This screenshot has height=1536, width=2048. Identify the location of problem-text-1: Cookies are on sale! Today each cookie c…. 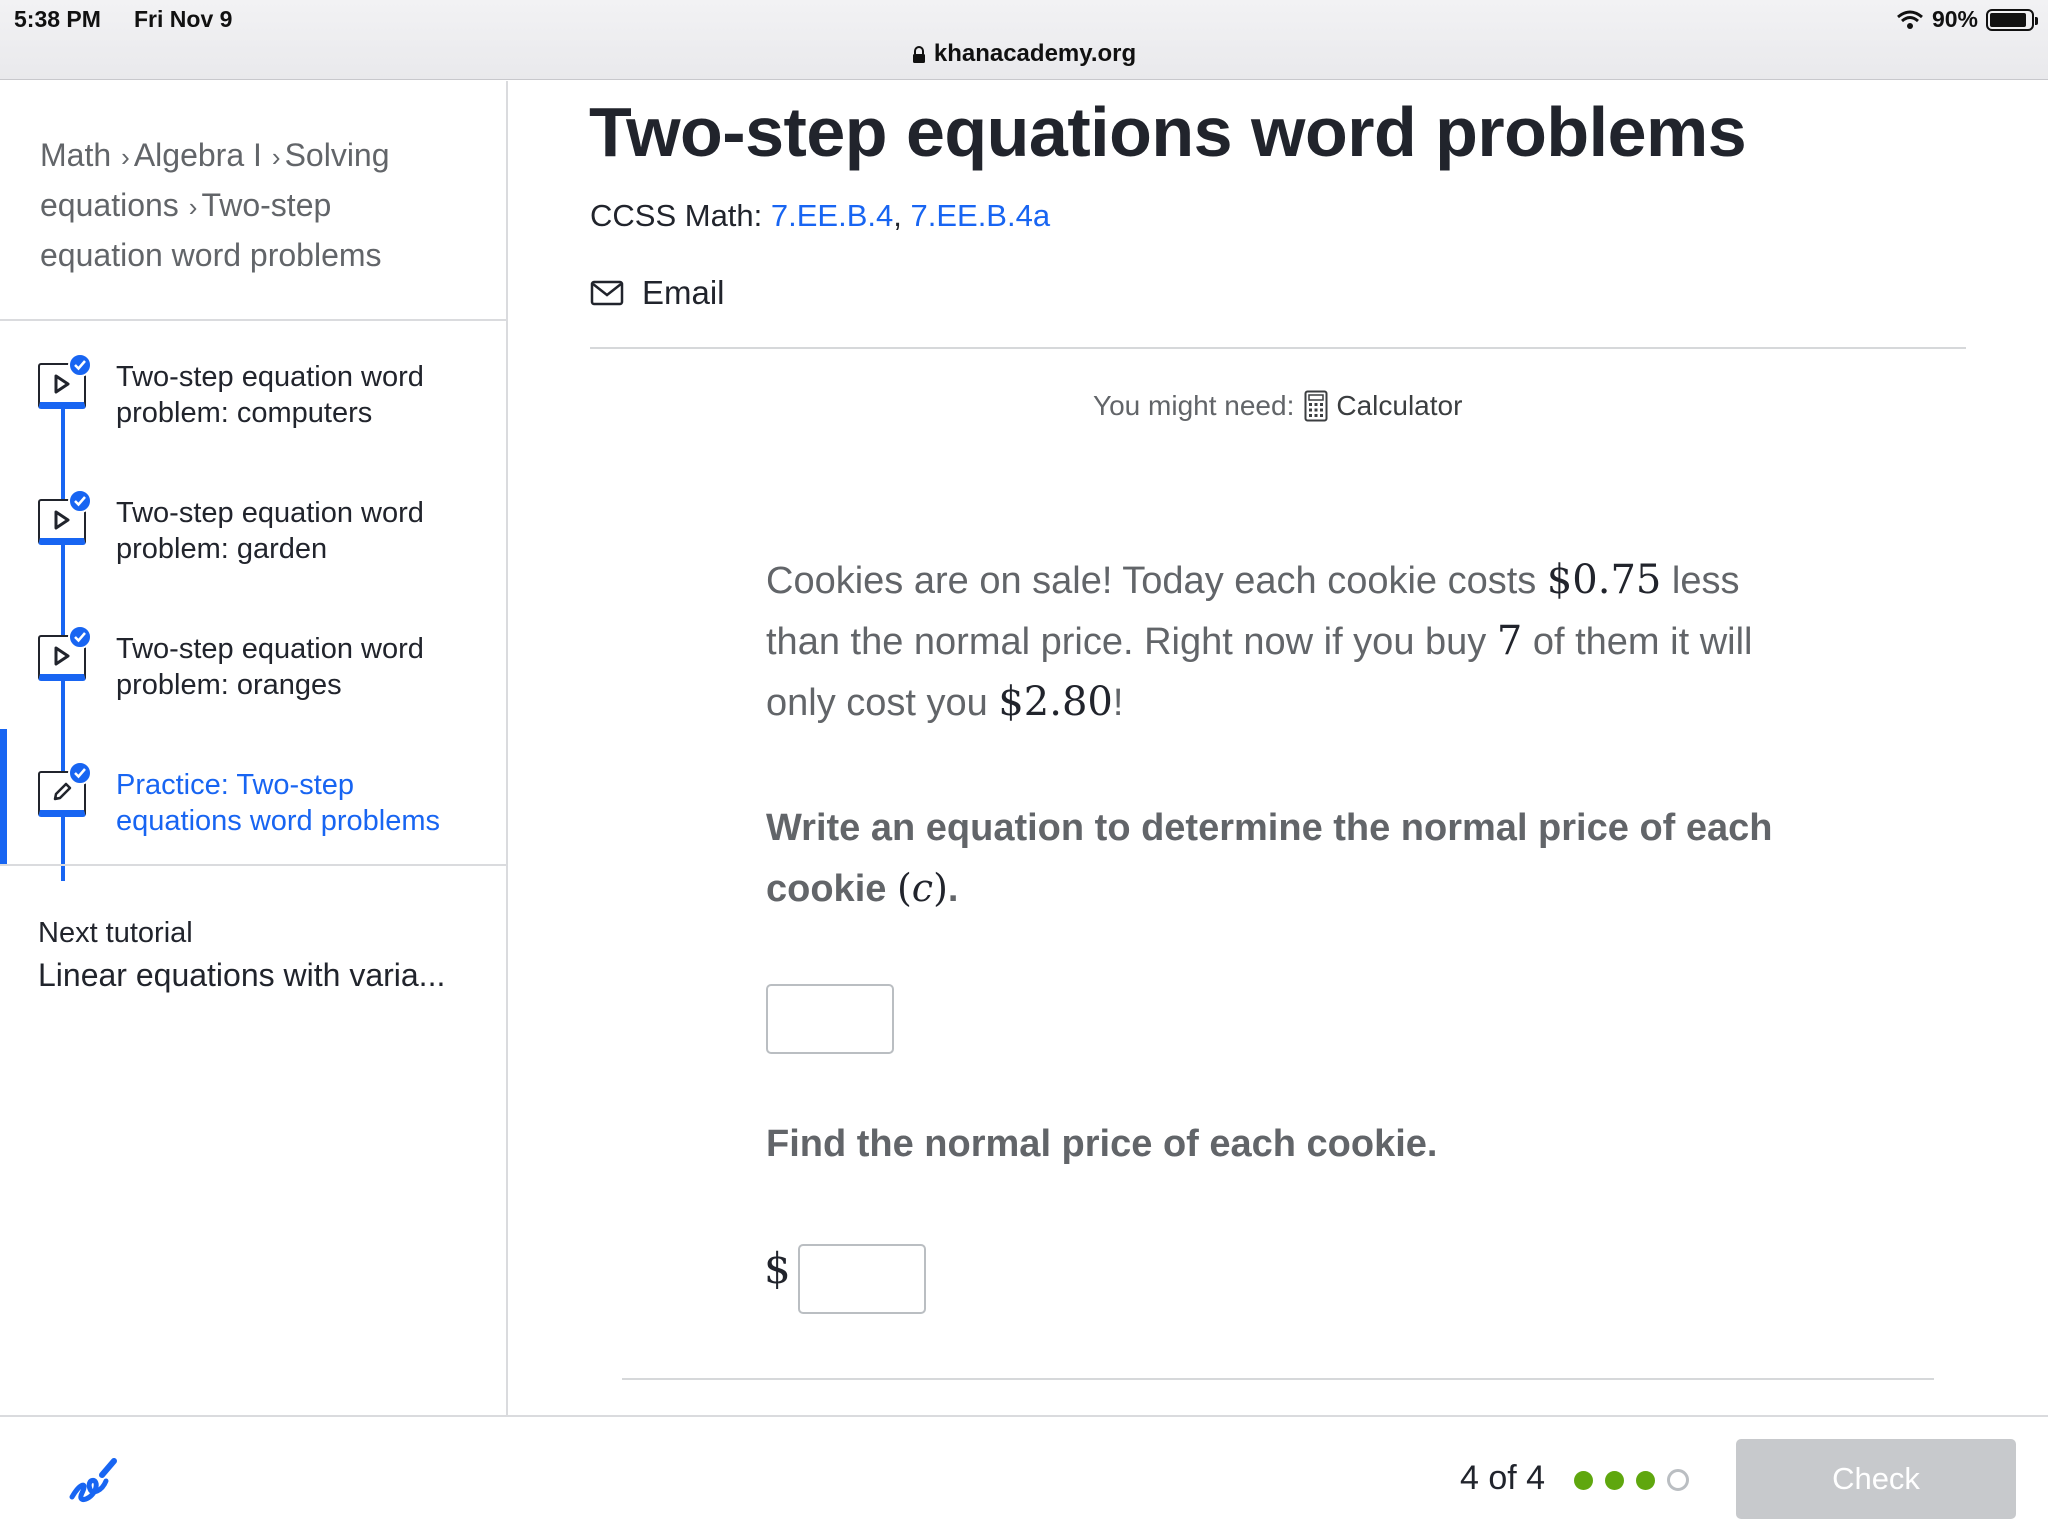
(1156, 581).